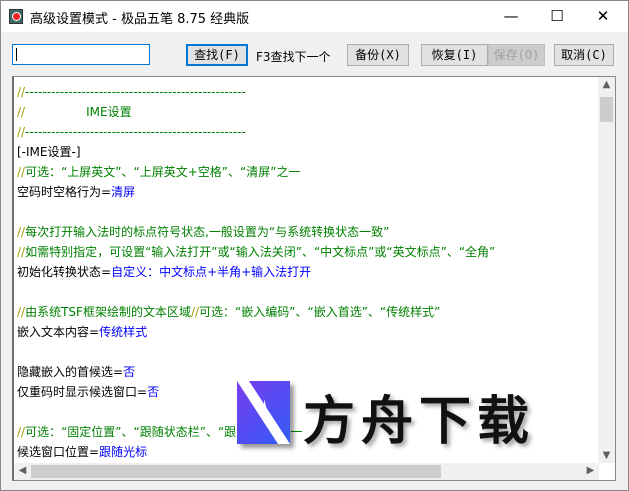  Describe the element at coordinates (454, 55) in the screenshot. I see `restore-button: 恢复(I)` at that location.